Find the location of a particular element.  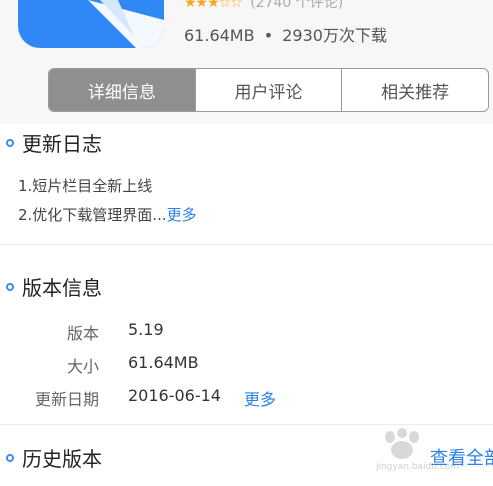

tab-reviews: 用户评论 is located at coordinates (268, 90).